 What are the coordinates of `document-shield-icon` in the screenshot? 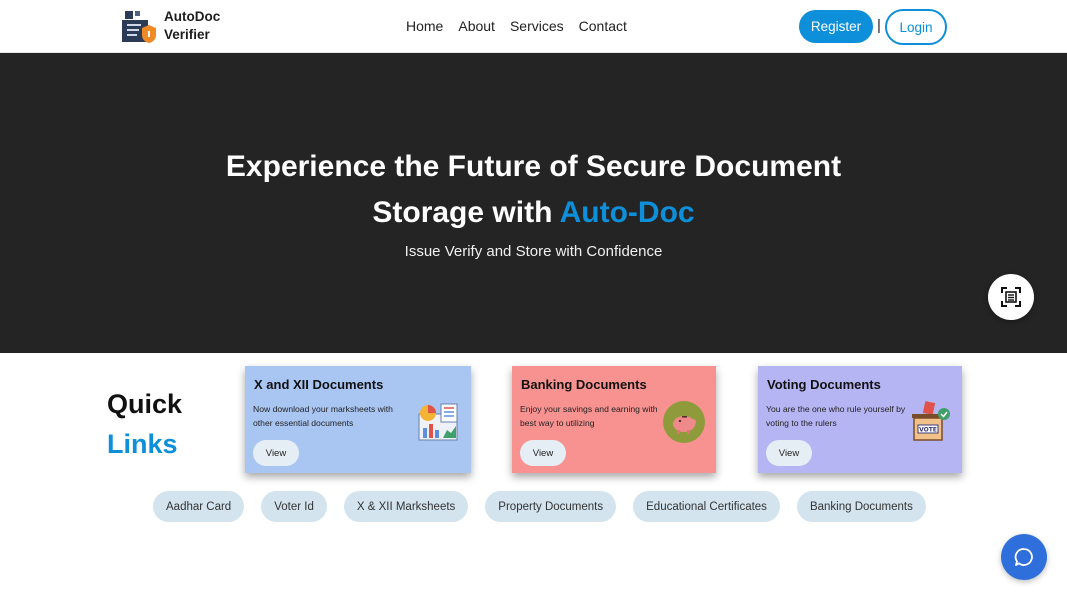 It's located at (139, 27).